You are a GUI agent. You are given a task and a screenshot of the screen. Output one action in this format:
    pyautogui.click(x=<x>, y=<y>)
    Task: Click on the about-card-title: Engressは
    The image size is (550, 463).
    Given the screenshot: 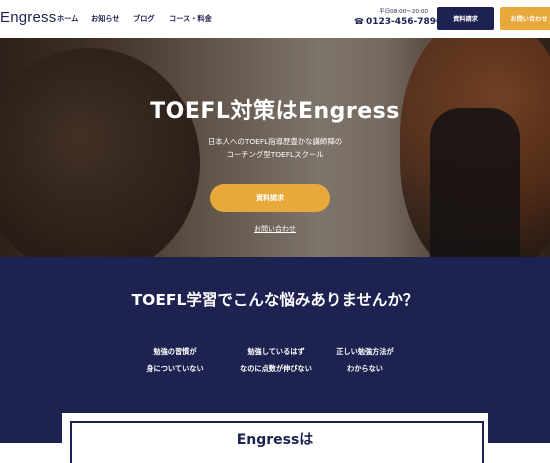 What is the action you would take?
    pyautogui.click(x=275, y=440)
    